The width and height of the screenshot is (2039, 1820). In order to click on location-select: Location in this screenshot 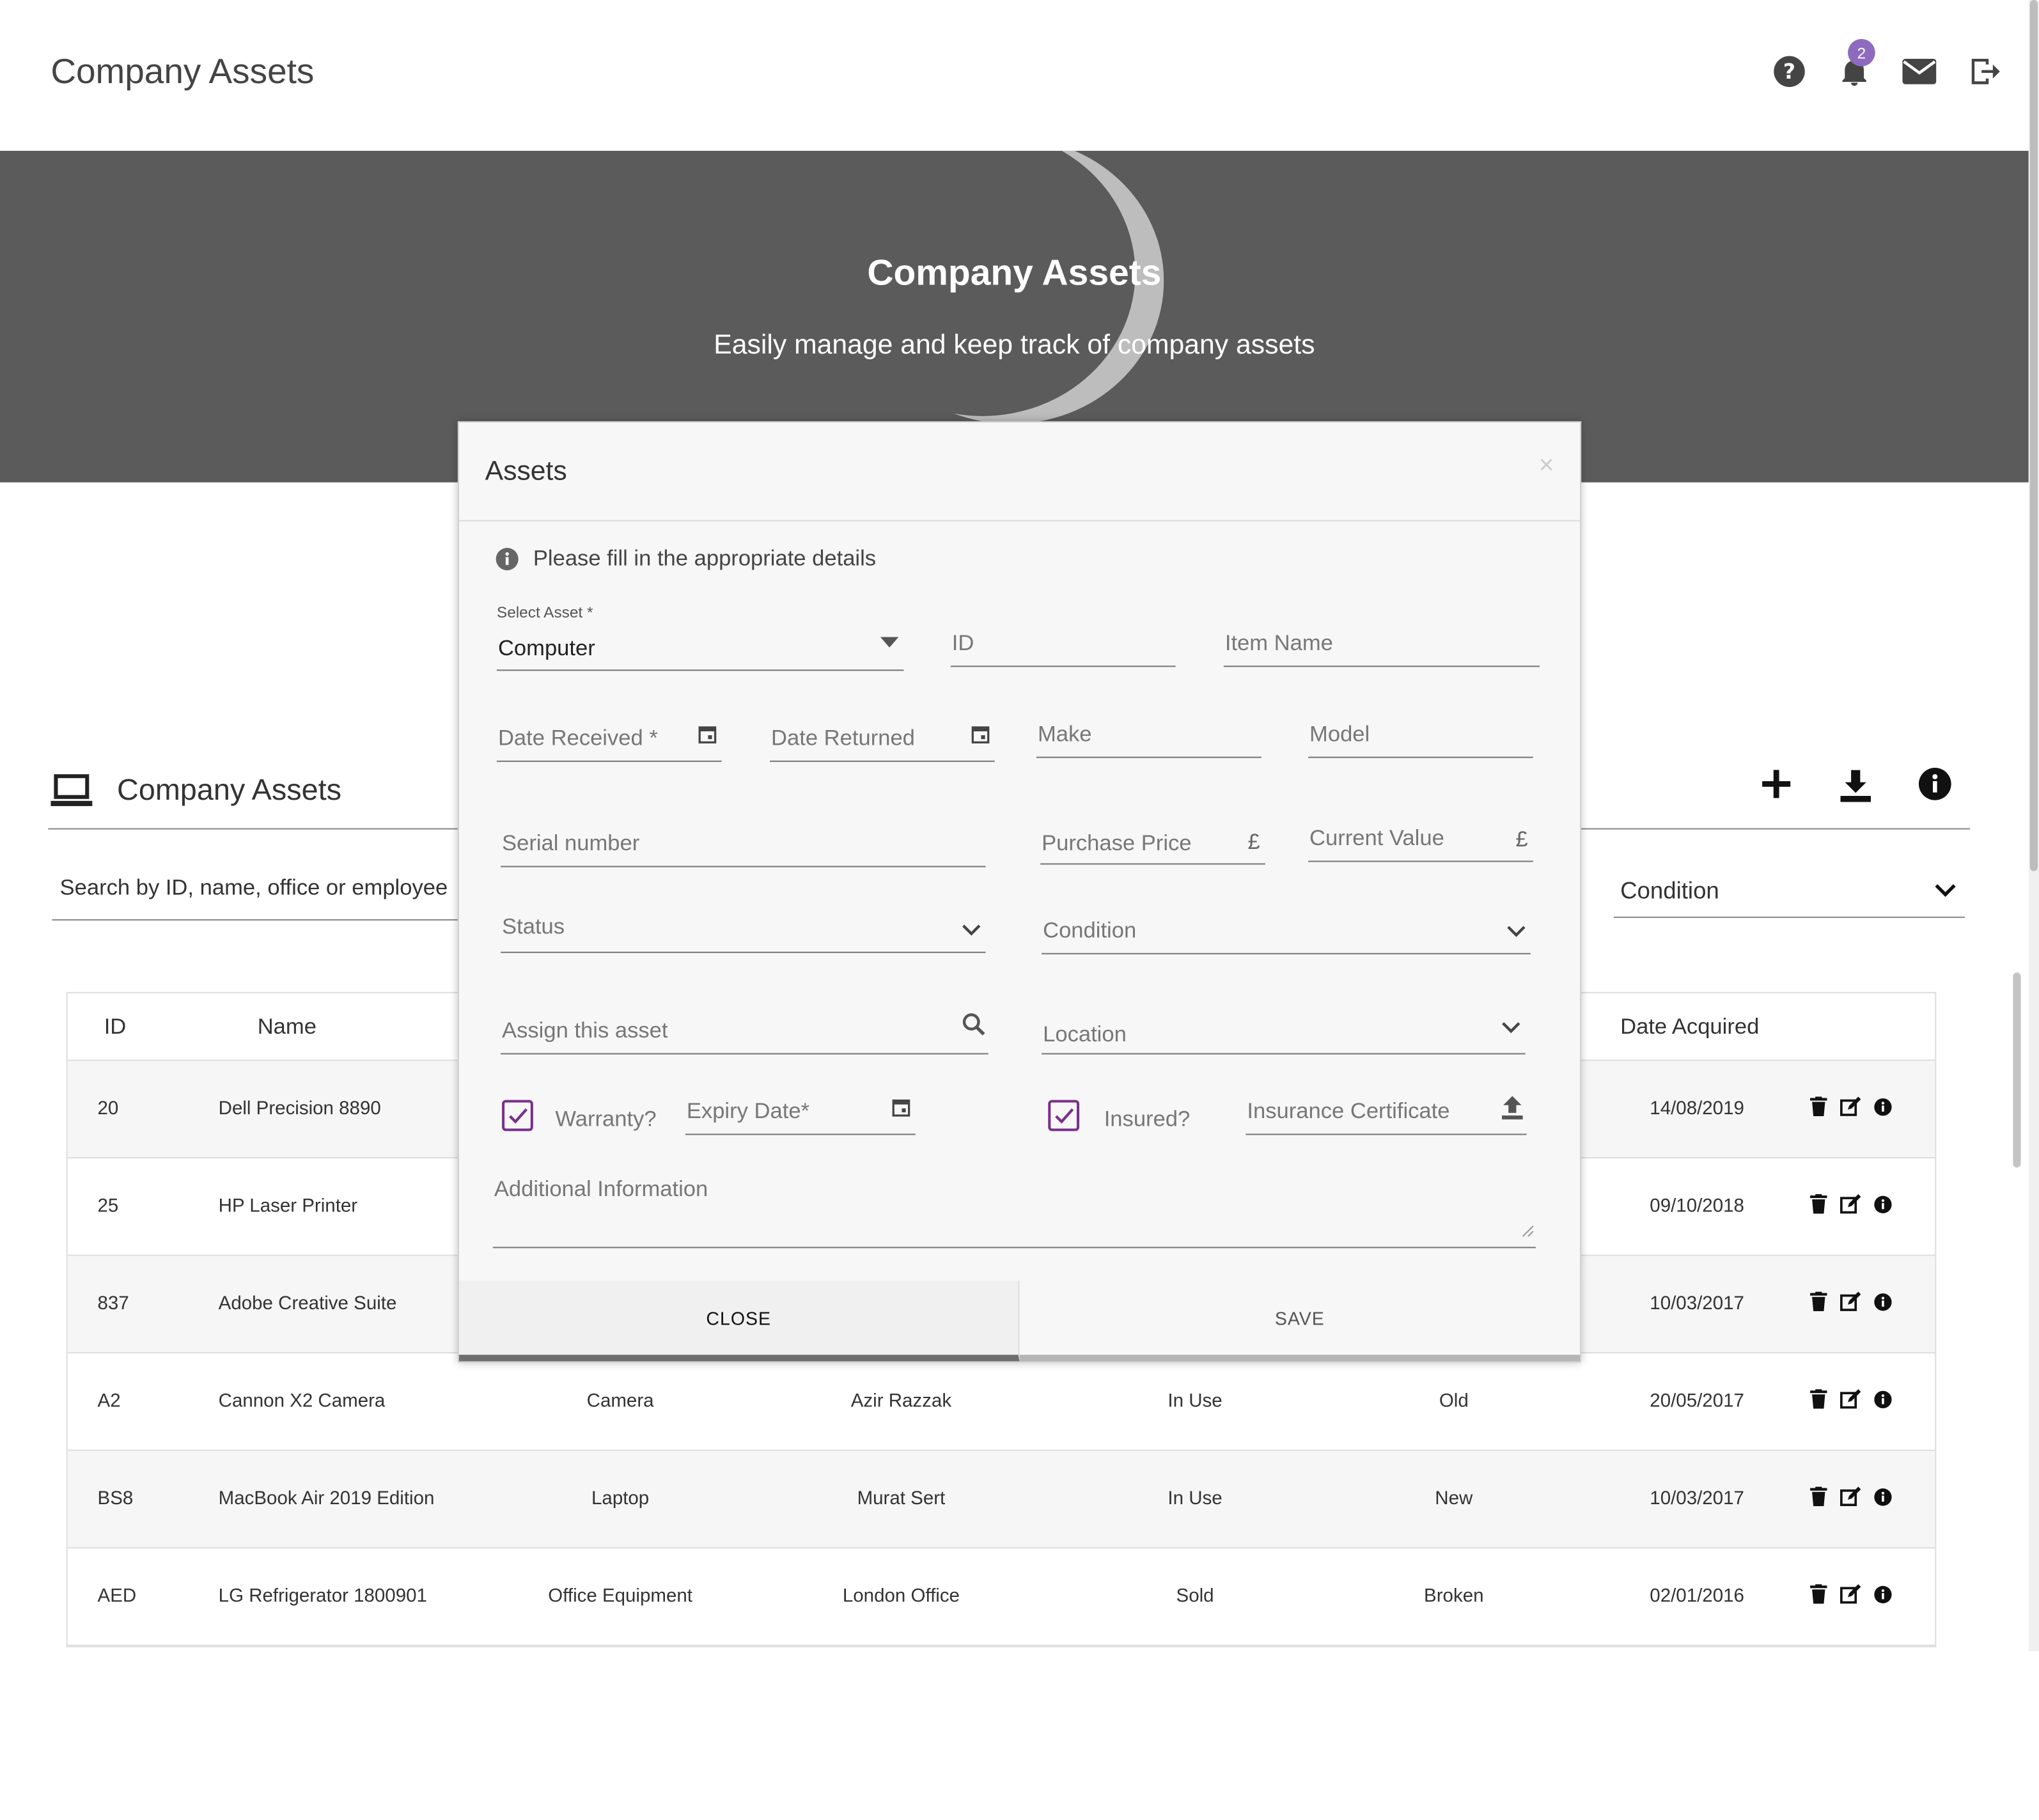, I will do `click(1284, 1032)`.